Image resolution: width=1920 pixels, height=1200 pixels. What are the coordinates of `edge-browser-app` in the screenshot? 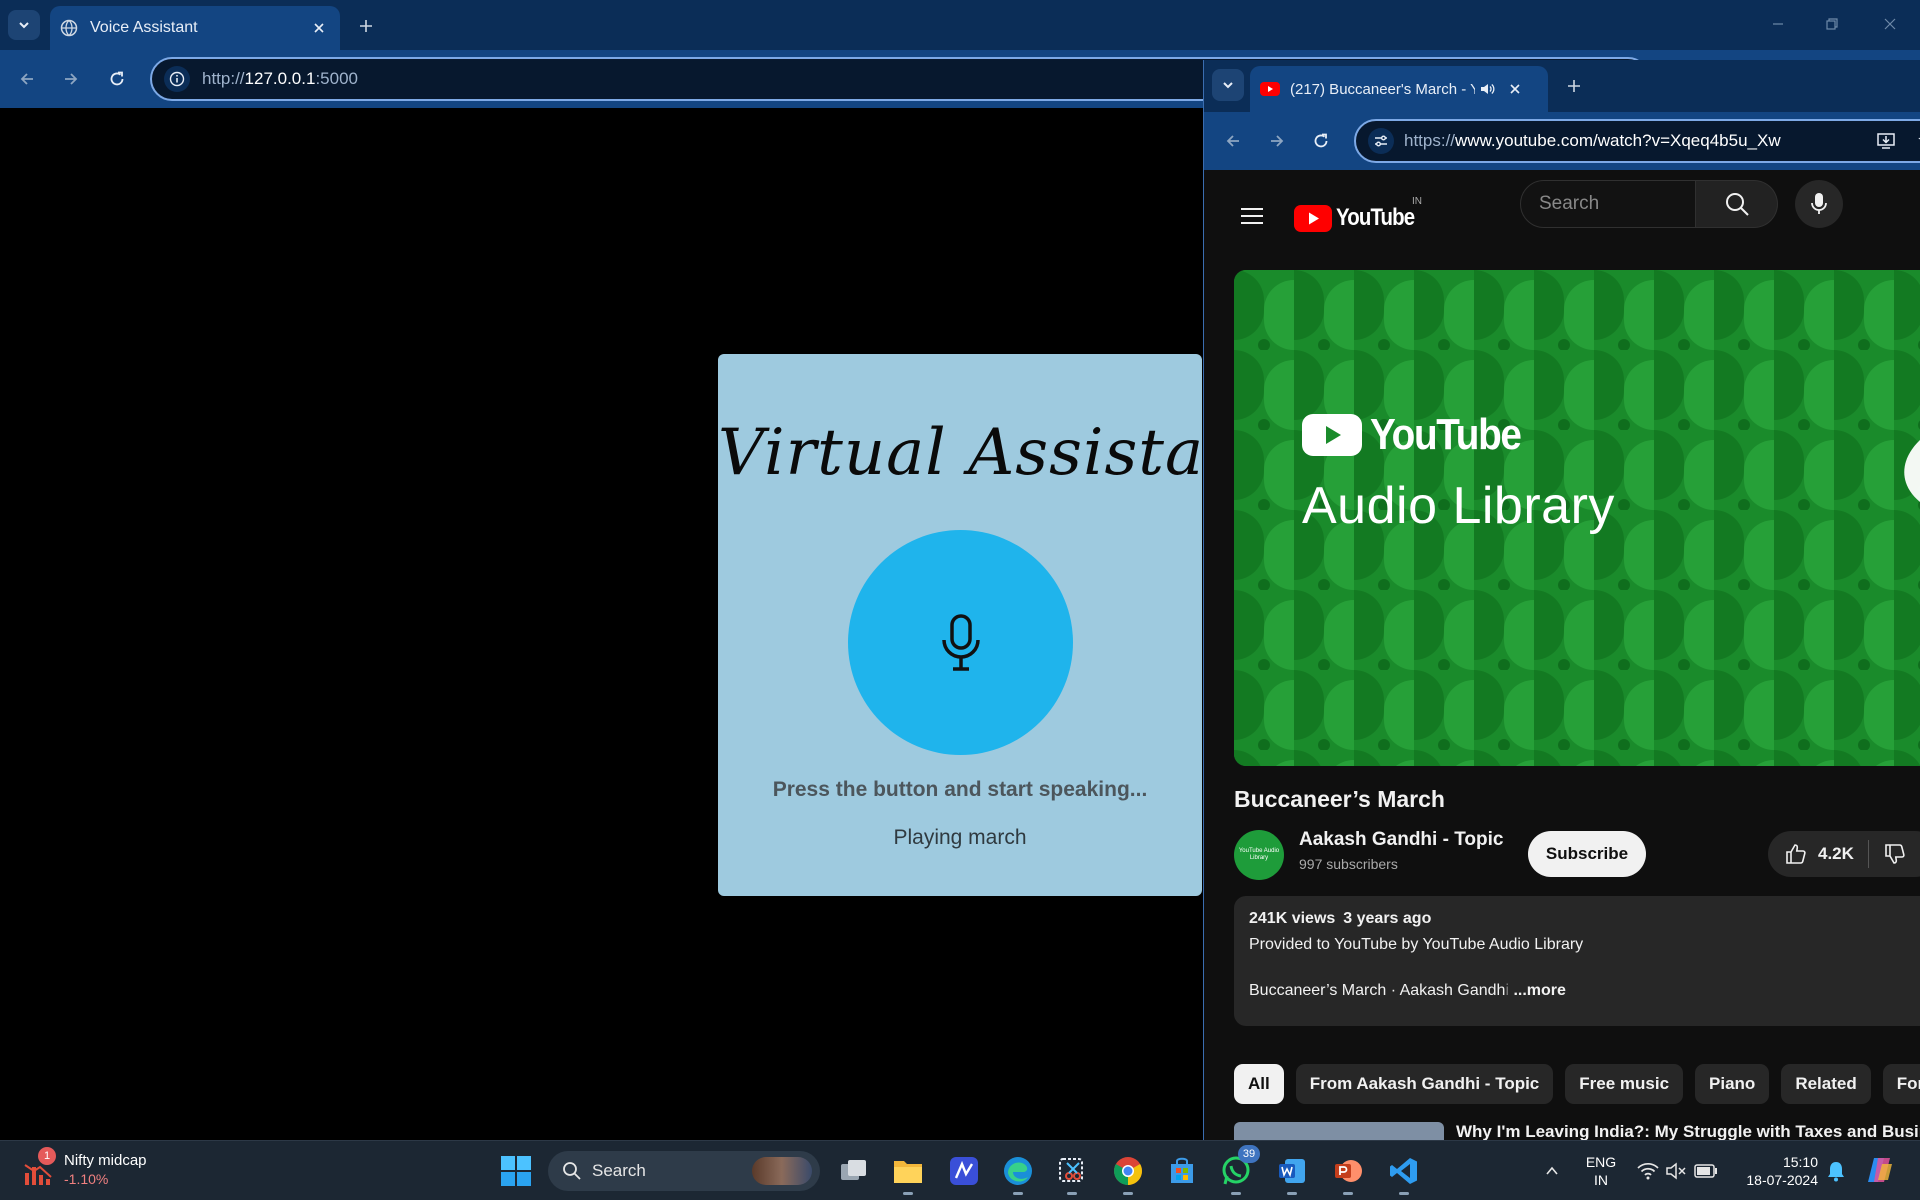 It's located at (1018, 1173).